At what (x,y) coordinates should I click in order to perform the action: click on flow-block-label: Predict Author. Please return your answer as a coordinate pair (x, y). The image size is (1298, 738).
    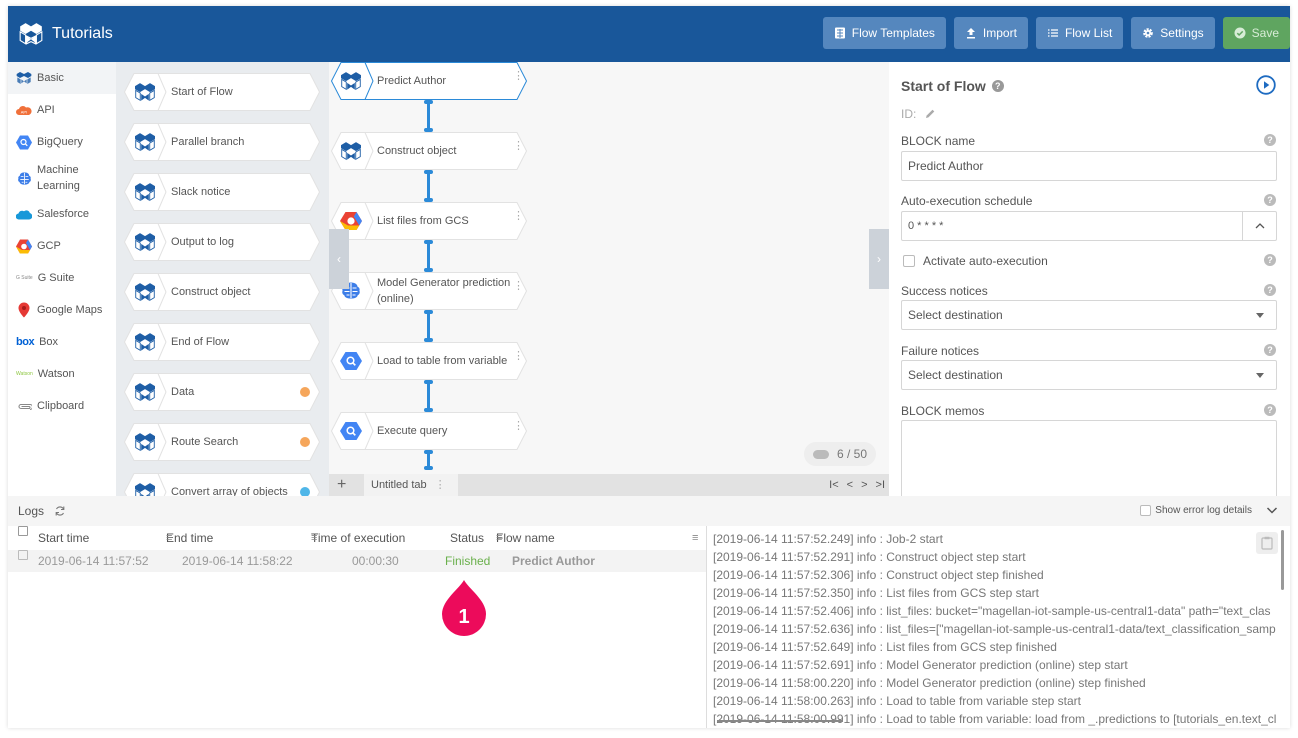
    Looking at the image, I should click on (412, 81).